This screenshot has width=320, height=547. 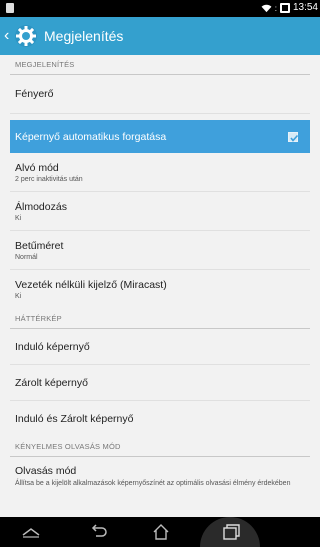 I want to click on auto-rotate-item: Képernyő automatikus forgatása, so click(x=160, y=136).